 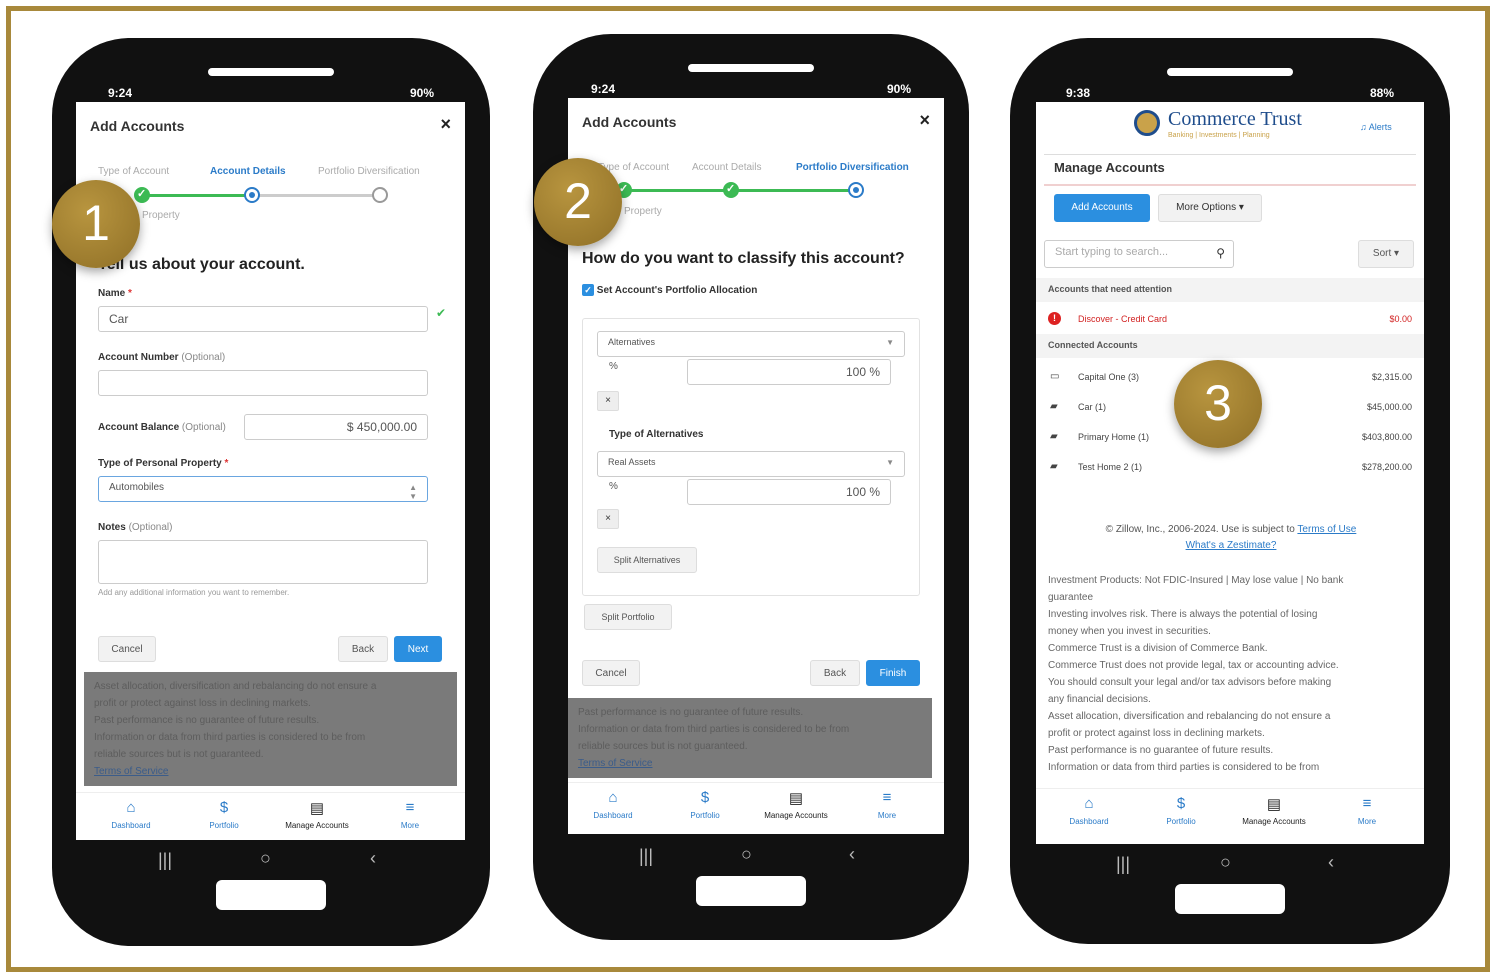 What do you see at coordinates (1230, 319) in the screenshot?
I see `attention-row: ! Discover - Credit Card $0.00` at bounding box center [1230, 319].